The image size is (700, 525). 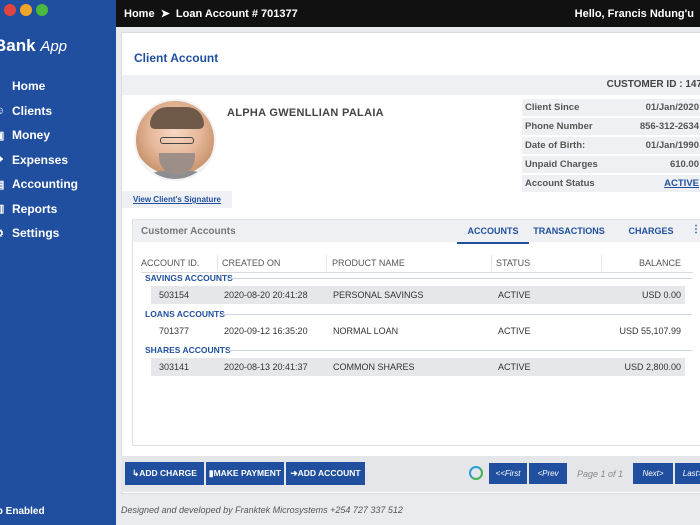 I want to click on sidebar-item-clients: ☺Clients, so click(x=39, y=111).